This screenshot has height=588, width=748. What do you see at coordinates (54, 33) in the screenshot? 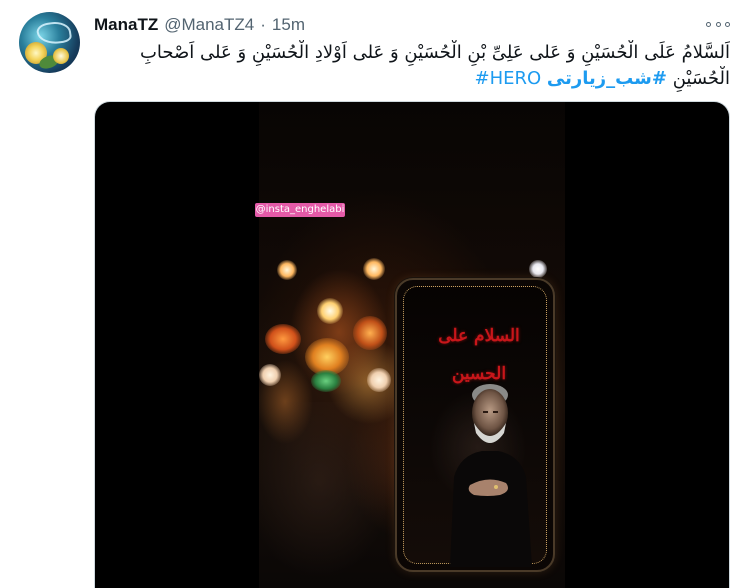
I see `calligraphy-logo` at bounding box center [54, 33].